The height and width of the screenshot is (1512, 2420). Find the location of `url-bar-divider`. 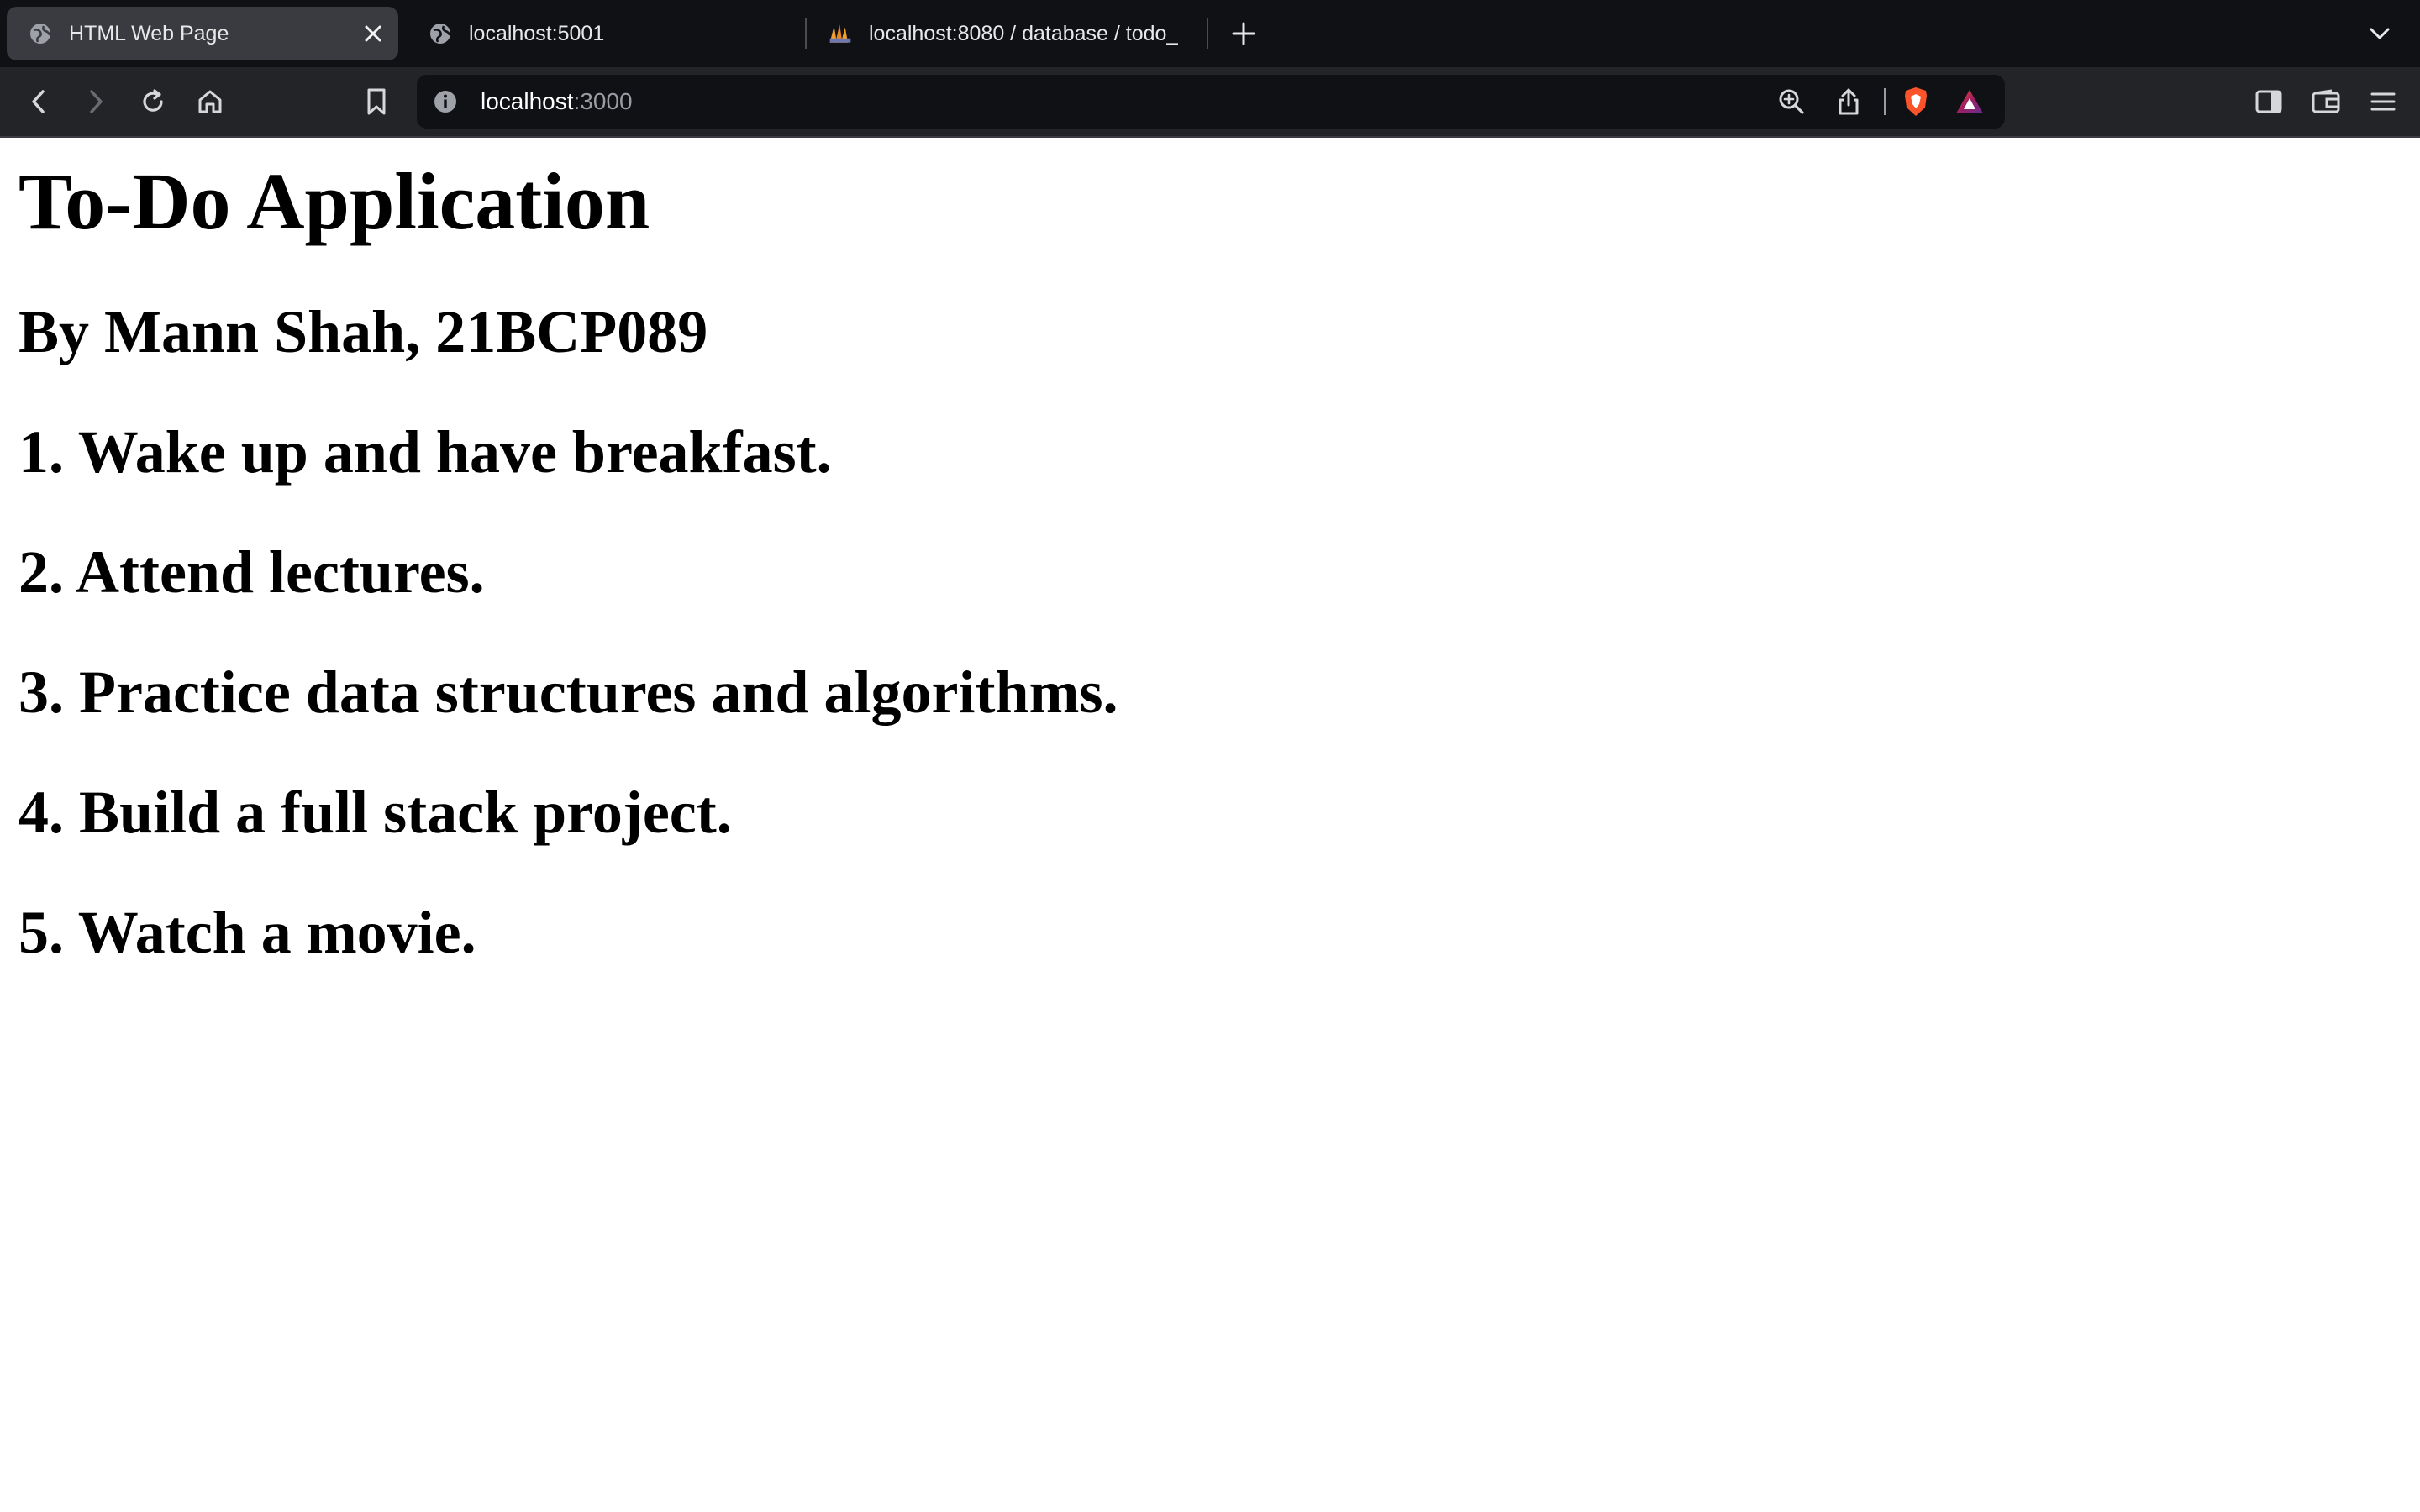

url-bar-divider is located at coordinates (1885, 101).